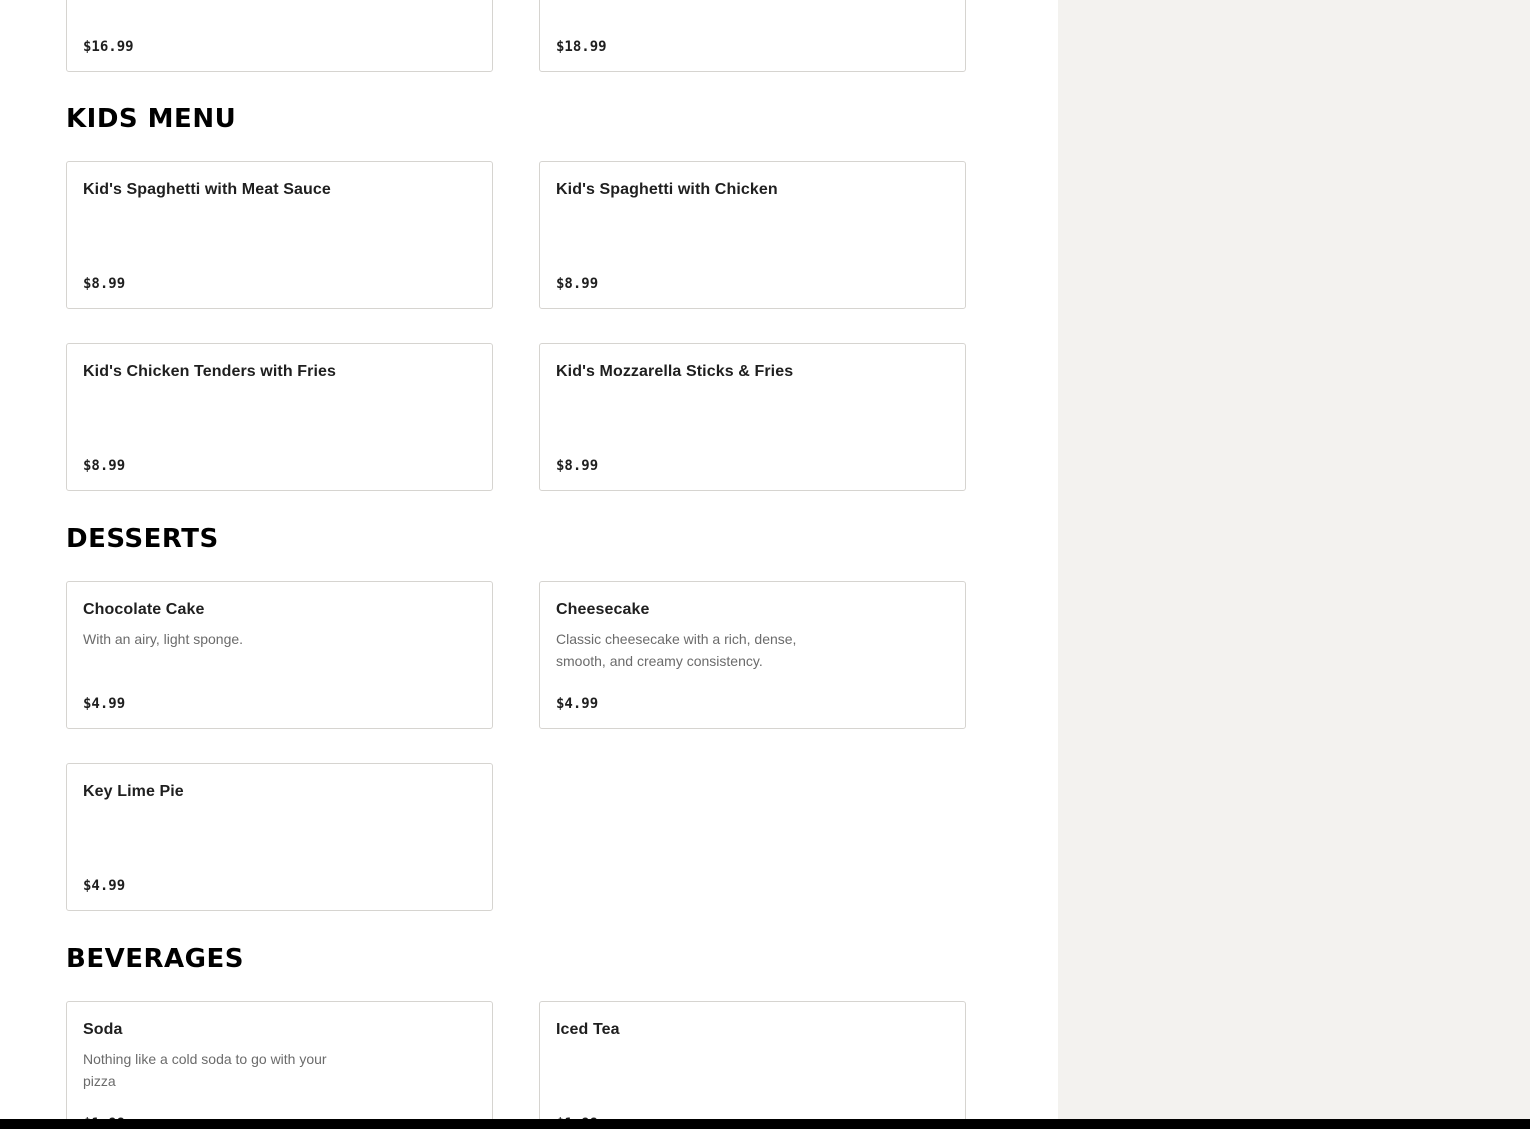 This screenshot has width=1530, height=1129. Describe the element at coordinates (675, 371) in the screenshot. I see `item-name: Kid's Mozzarella Sticks & Fries` at that location.